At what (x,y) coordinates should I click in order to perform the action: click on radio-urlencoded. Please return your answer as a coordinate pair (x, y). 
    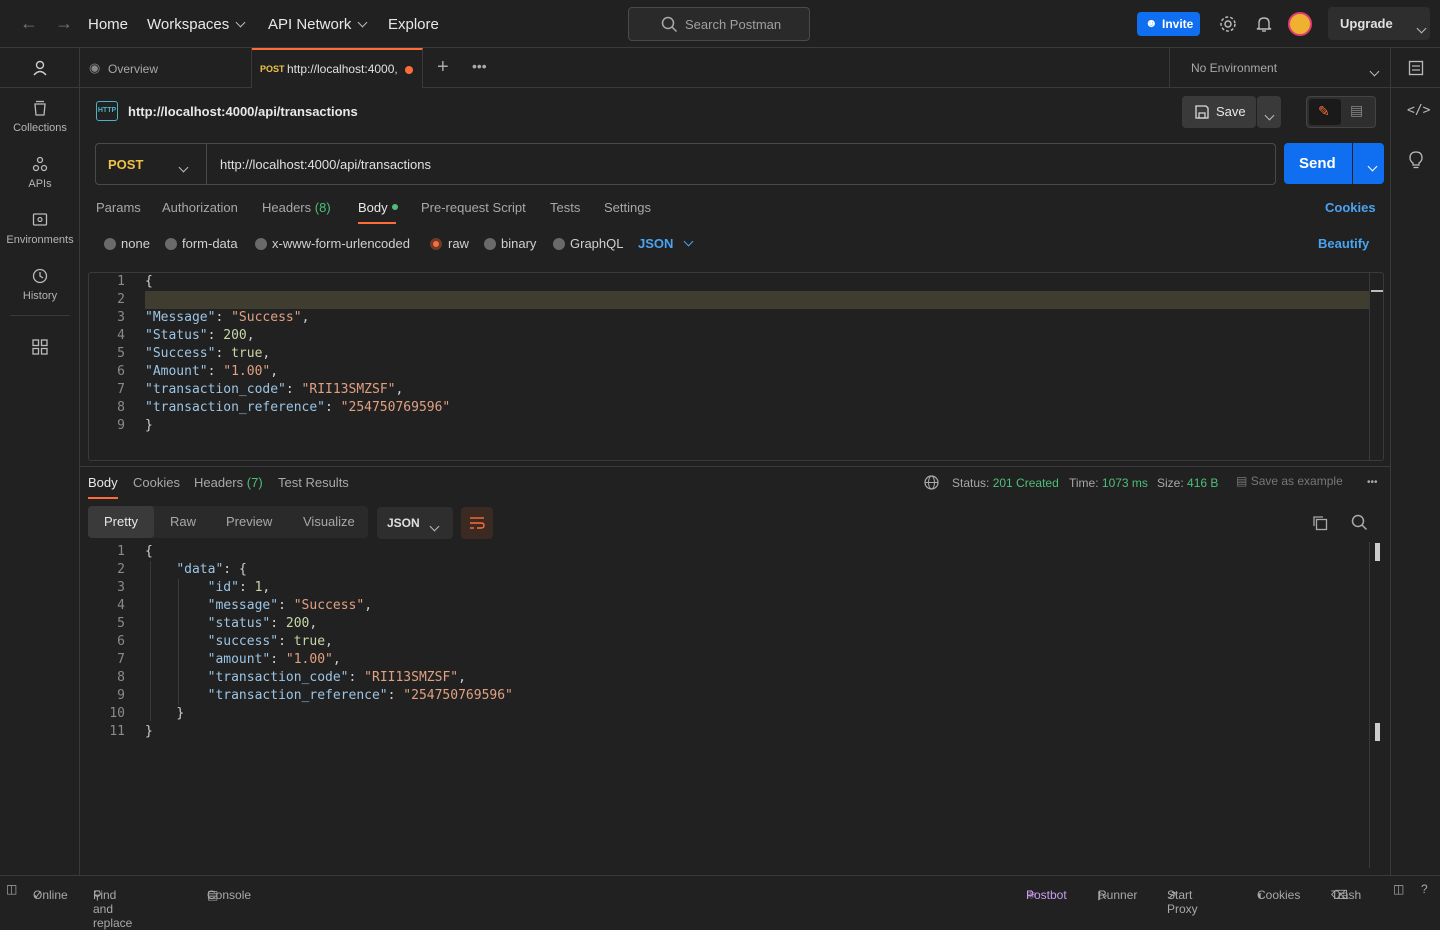
    Looking at the image, I should click on (261, 244).